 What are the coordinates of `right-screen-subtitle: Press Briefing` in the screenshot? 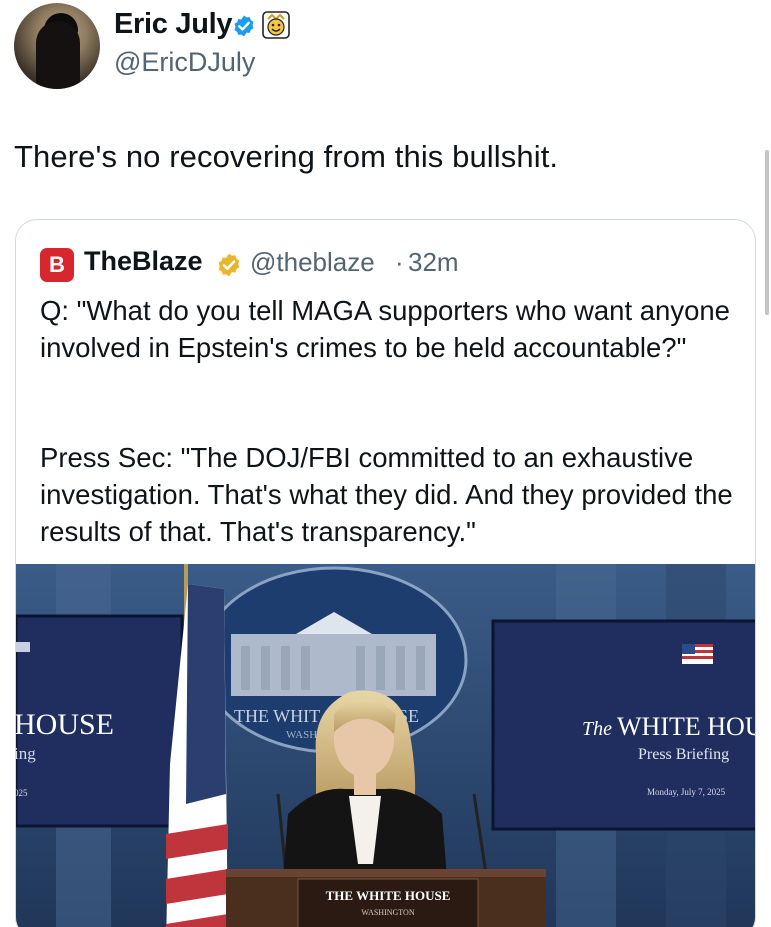 It's located at (683, 754).